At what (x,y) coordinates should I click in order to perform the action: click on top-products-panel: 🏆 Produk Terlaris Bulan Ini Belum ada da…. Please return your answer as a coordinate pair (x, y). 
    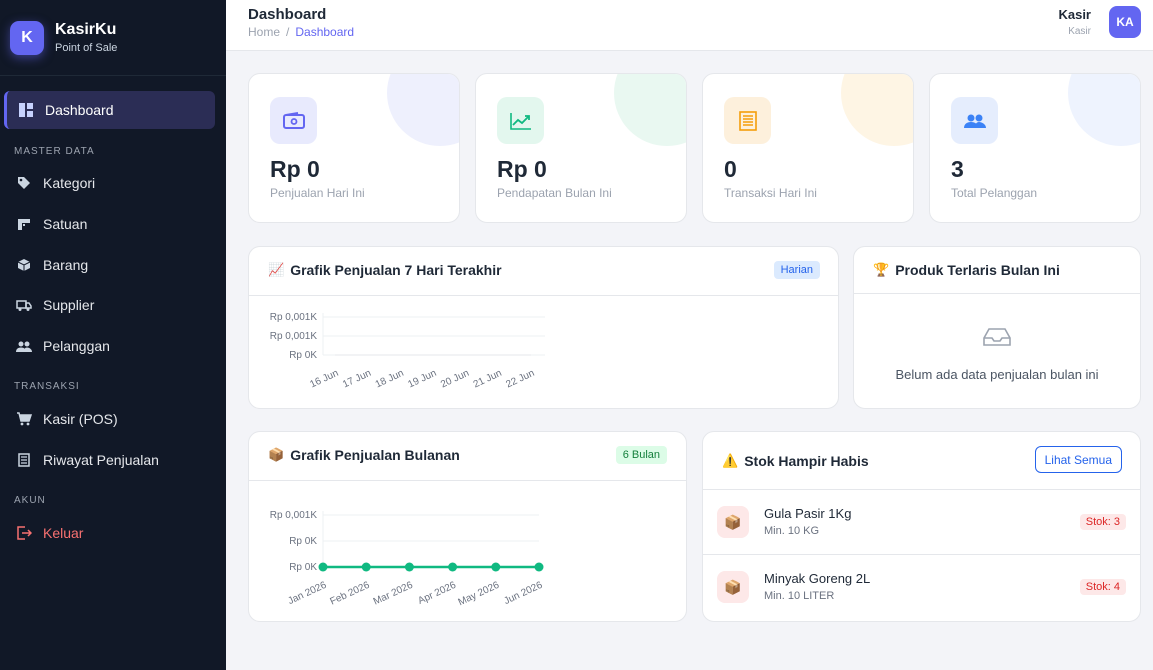
    Looking at the image, I should click on (997, 327).